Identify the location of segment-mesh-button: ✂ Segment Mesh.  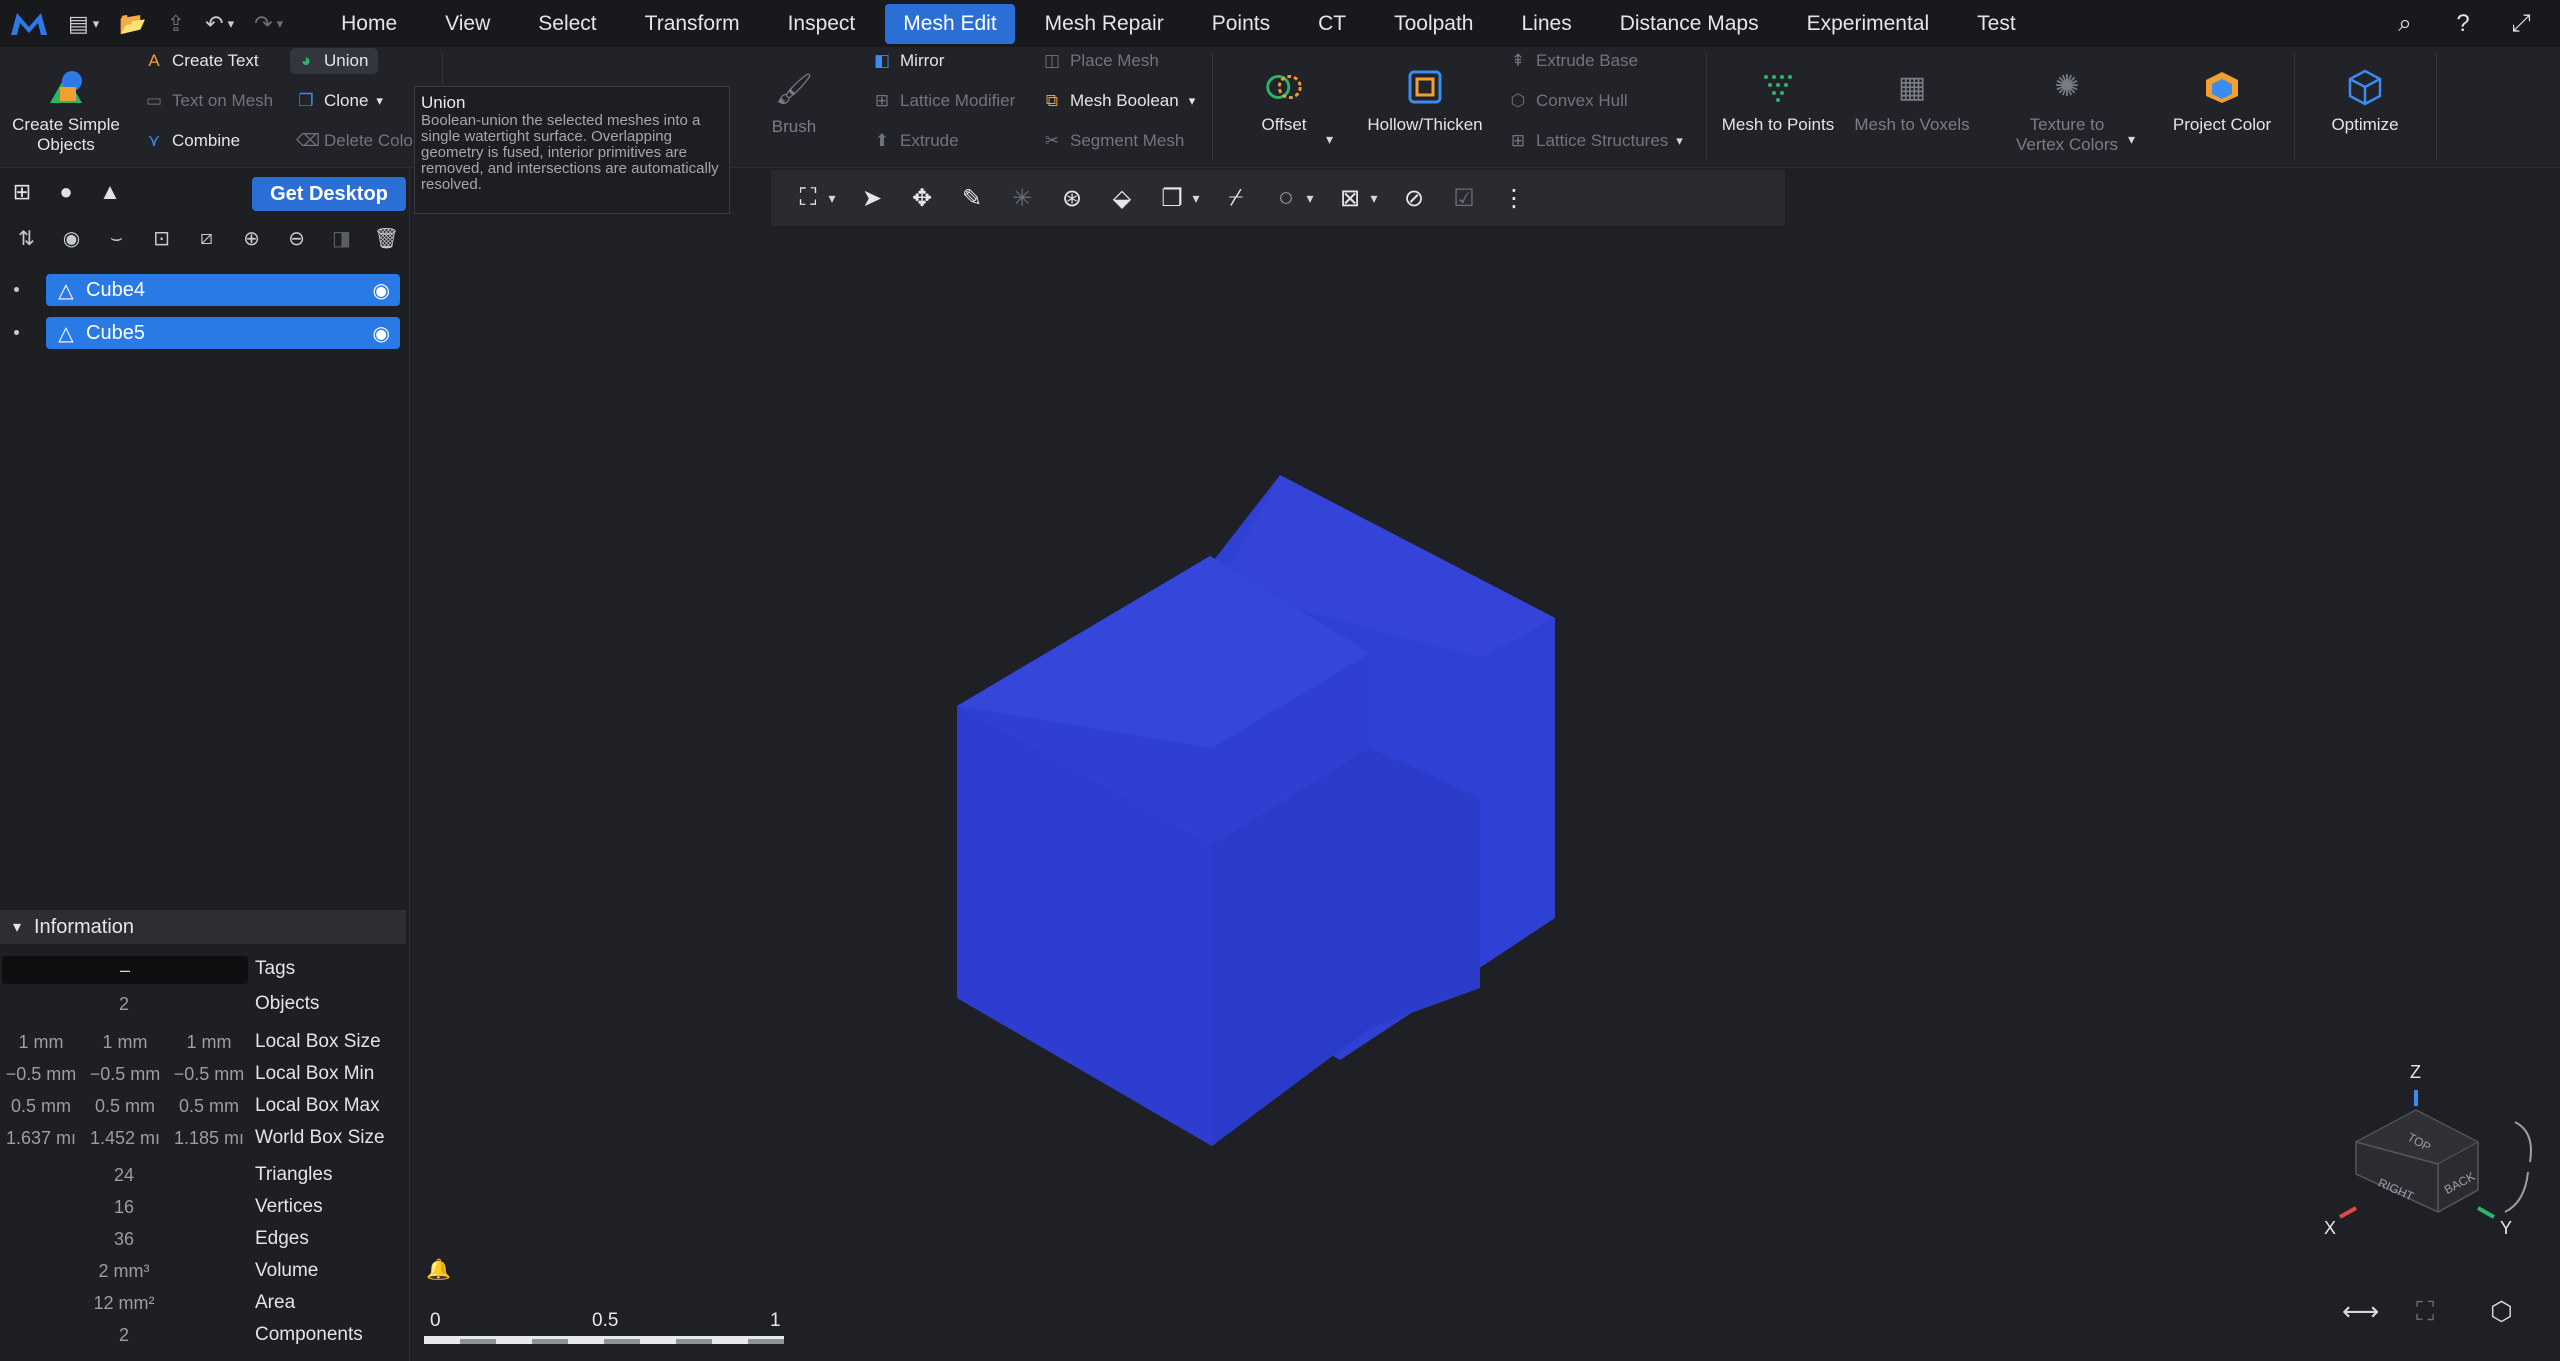
(1113, 141).